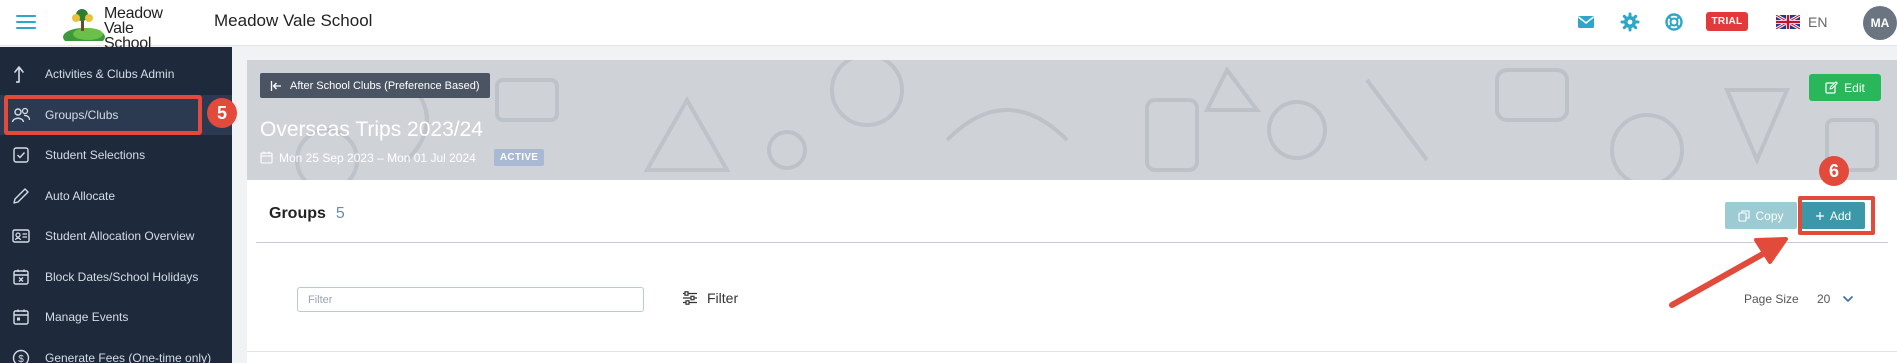 The image size is (1897, 363). I want to click on arrow-up-icon, so click(19, 74).